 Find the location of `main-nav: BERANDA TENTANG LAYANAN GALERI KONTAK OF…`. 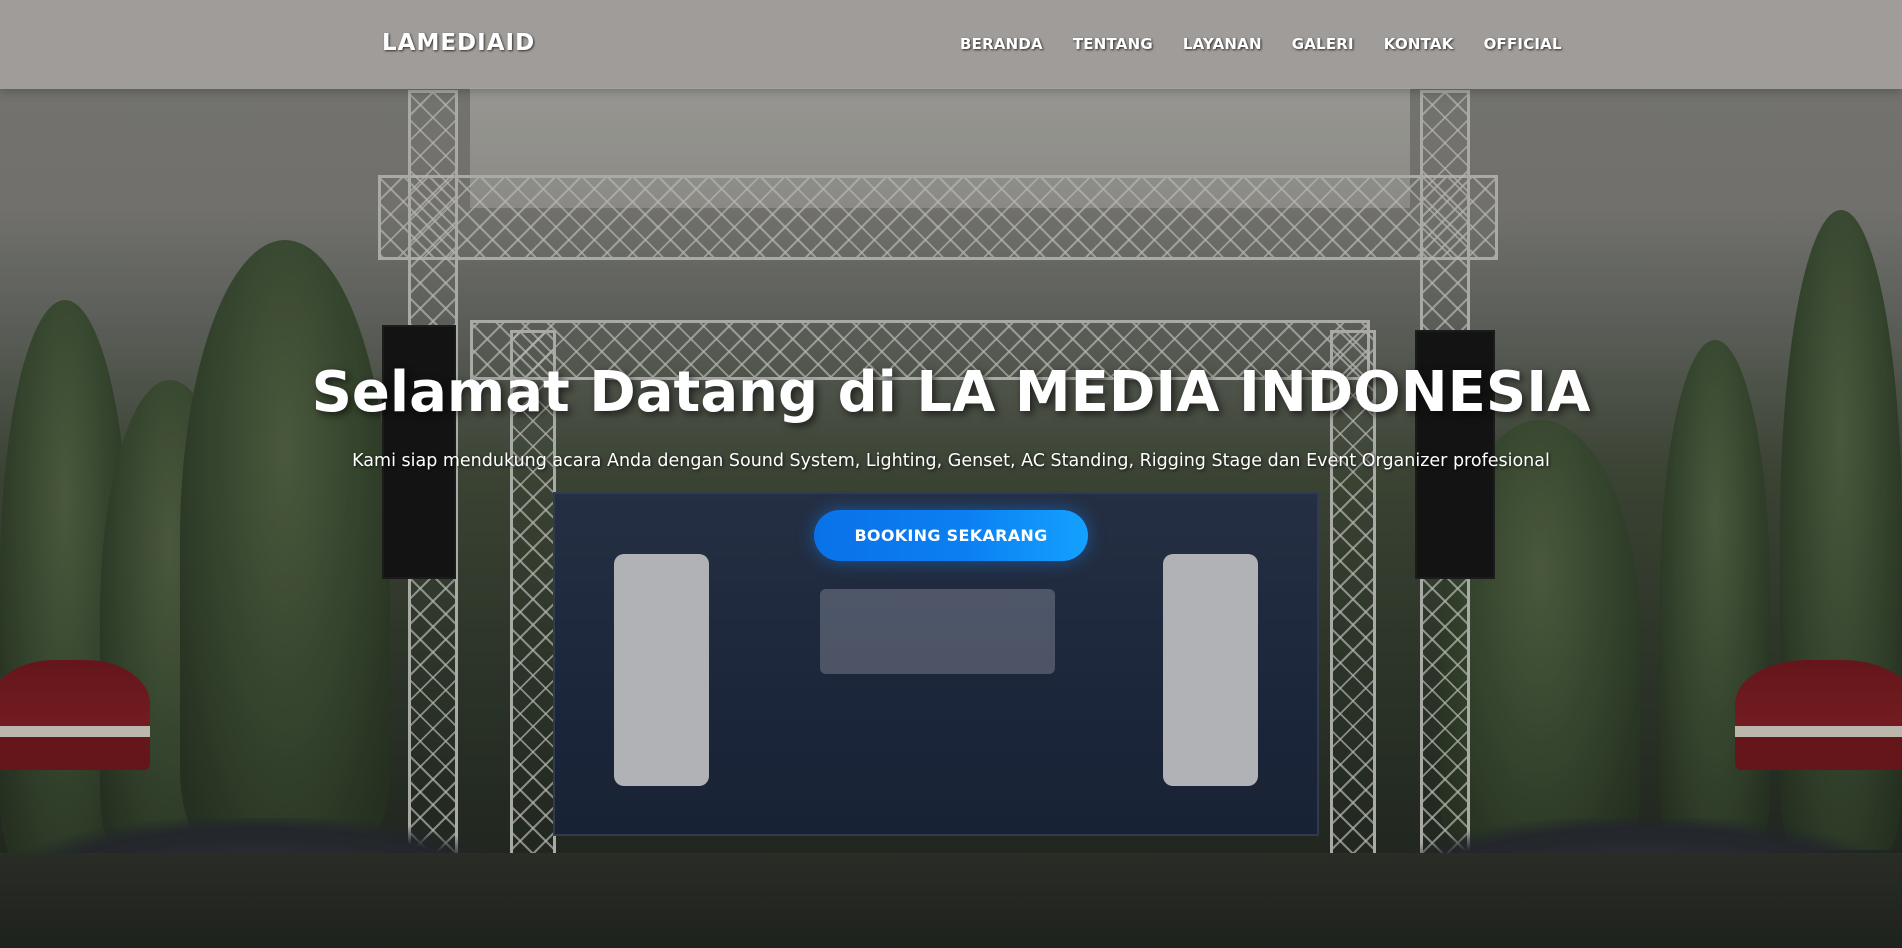

main-nav: BERANDA TENTANG LAYANAN GALERI KONTAK OF… is located at coordinates (1261, 44).